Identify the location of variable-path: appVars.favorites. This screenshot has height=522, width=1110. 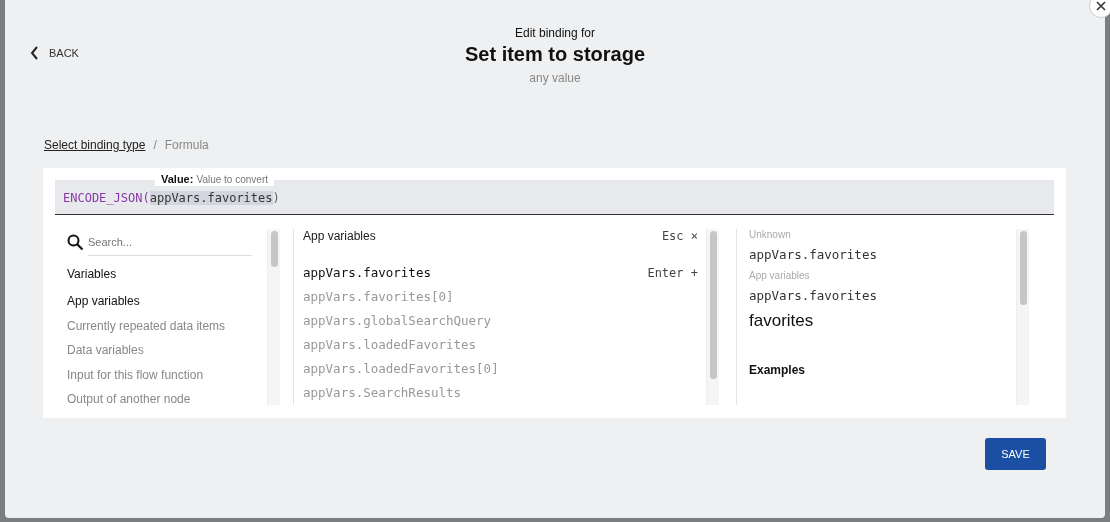
(813, 295).